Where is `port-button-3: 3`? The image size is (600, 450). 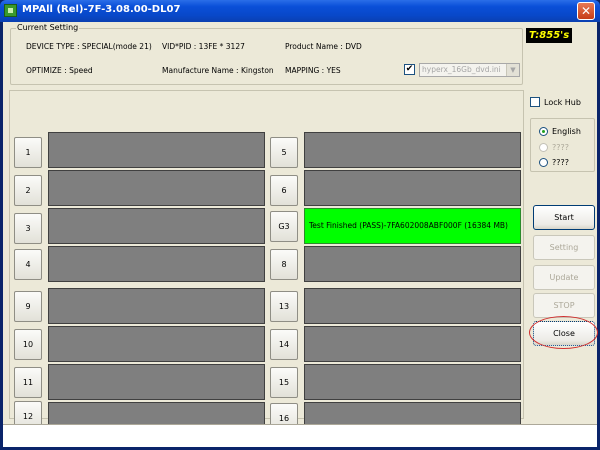
port-button-3: 3 is located at coordinates (28, 228).